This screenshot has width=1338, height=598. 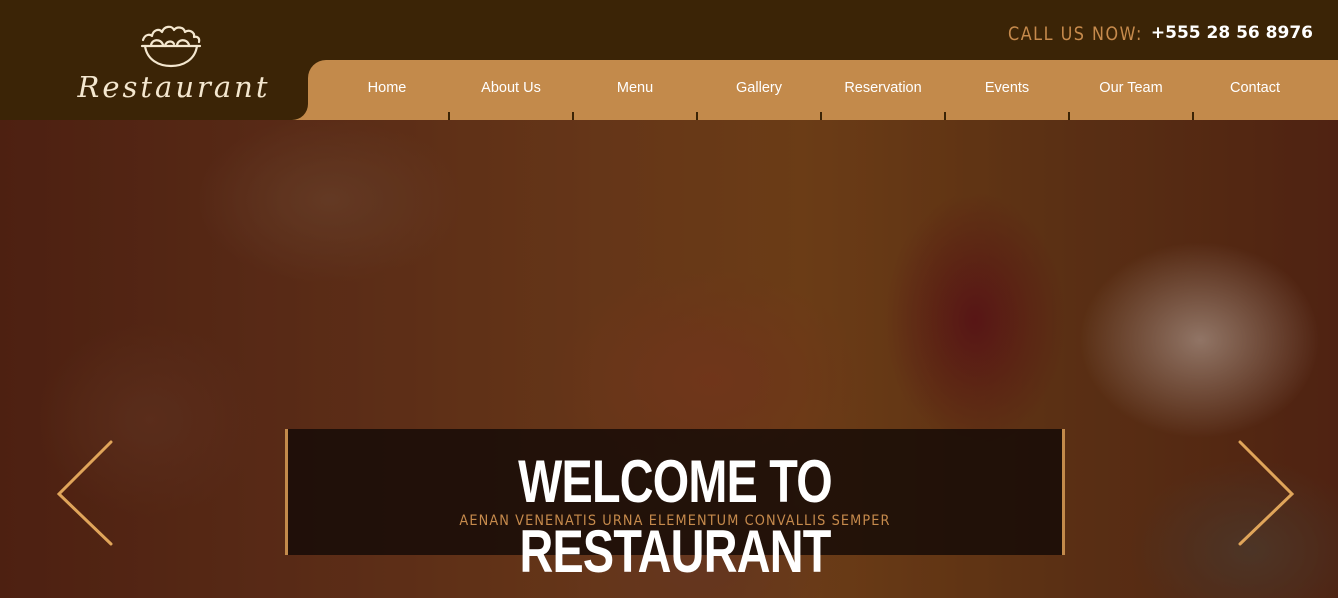 I want to click on logo: Restaurant, so click(x=154, y=60).